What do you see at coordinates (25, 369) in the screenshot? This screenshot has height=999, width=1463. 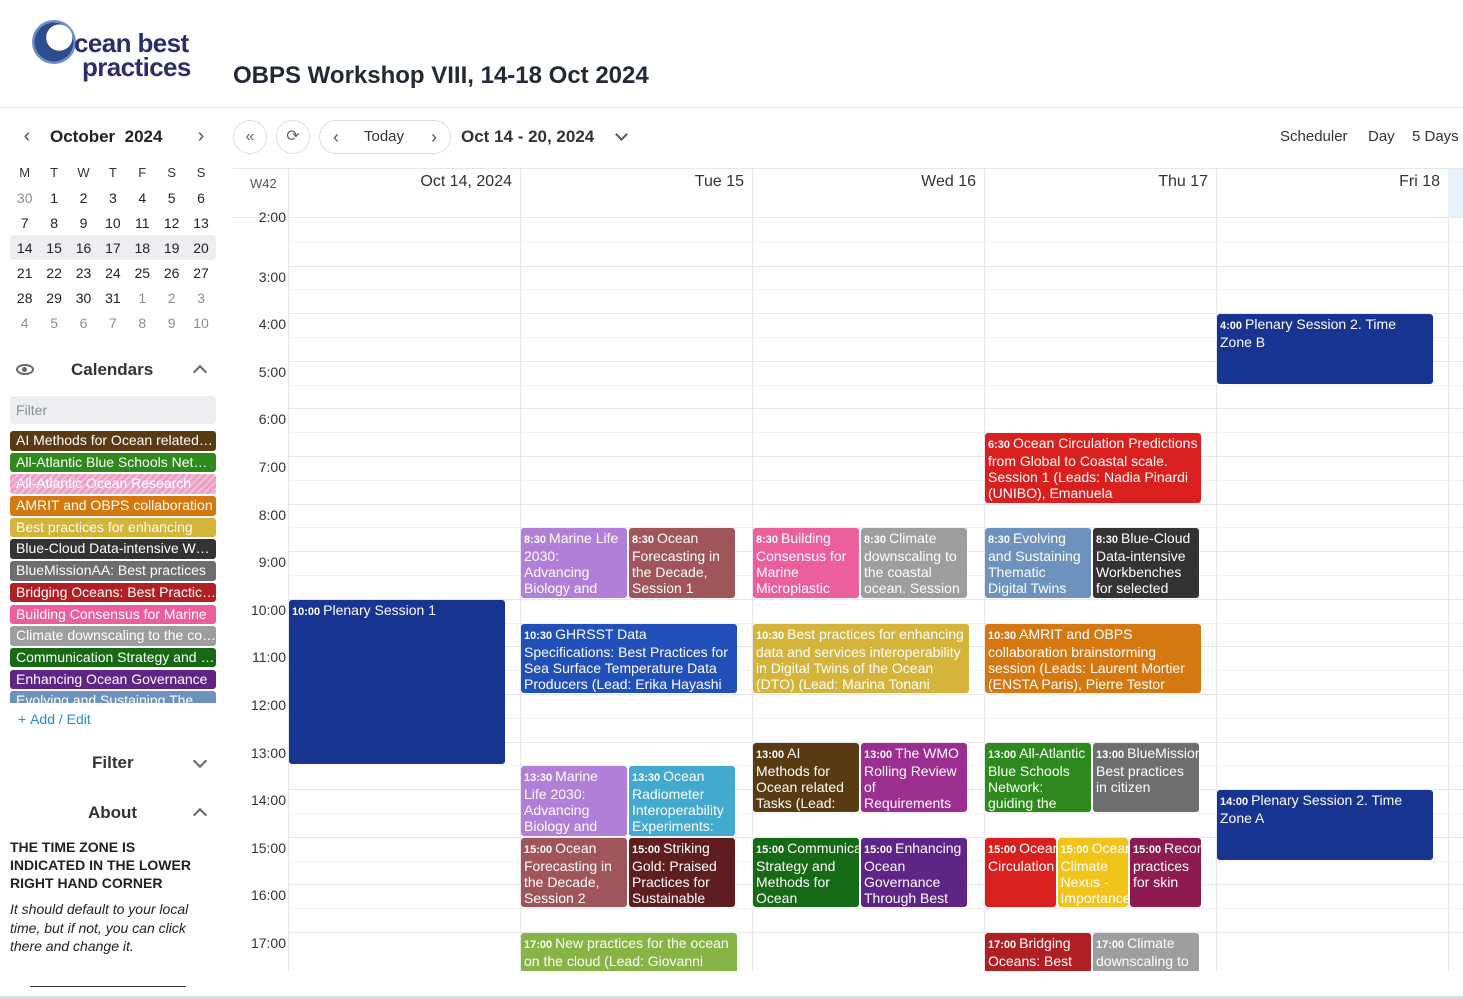 I see `eye-icon` at bounding box center [25, 369].